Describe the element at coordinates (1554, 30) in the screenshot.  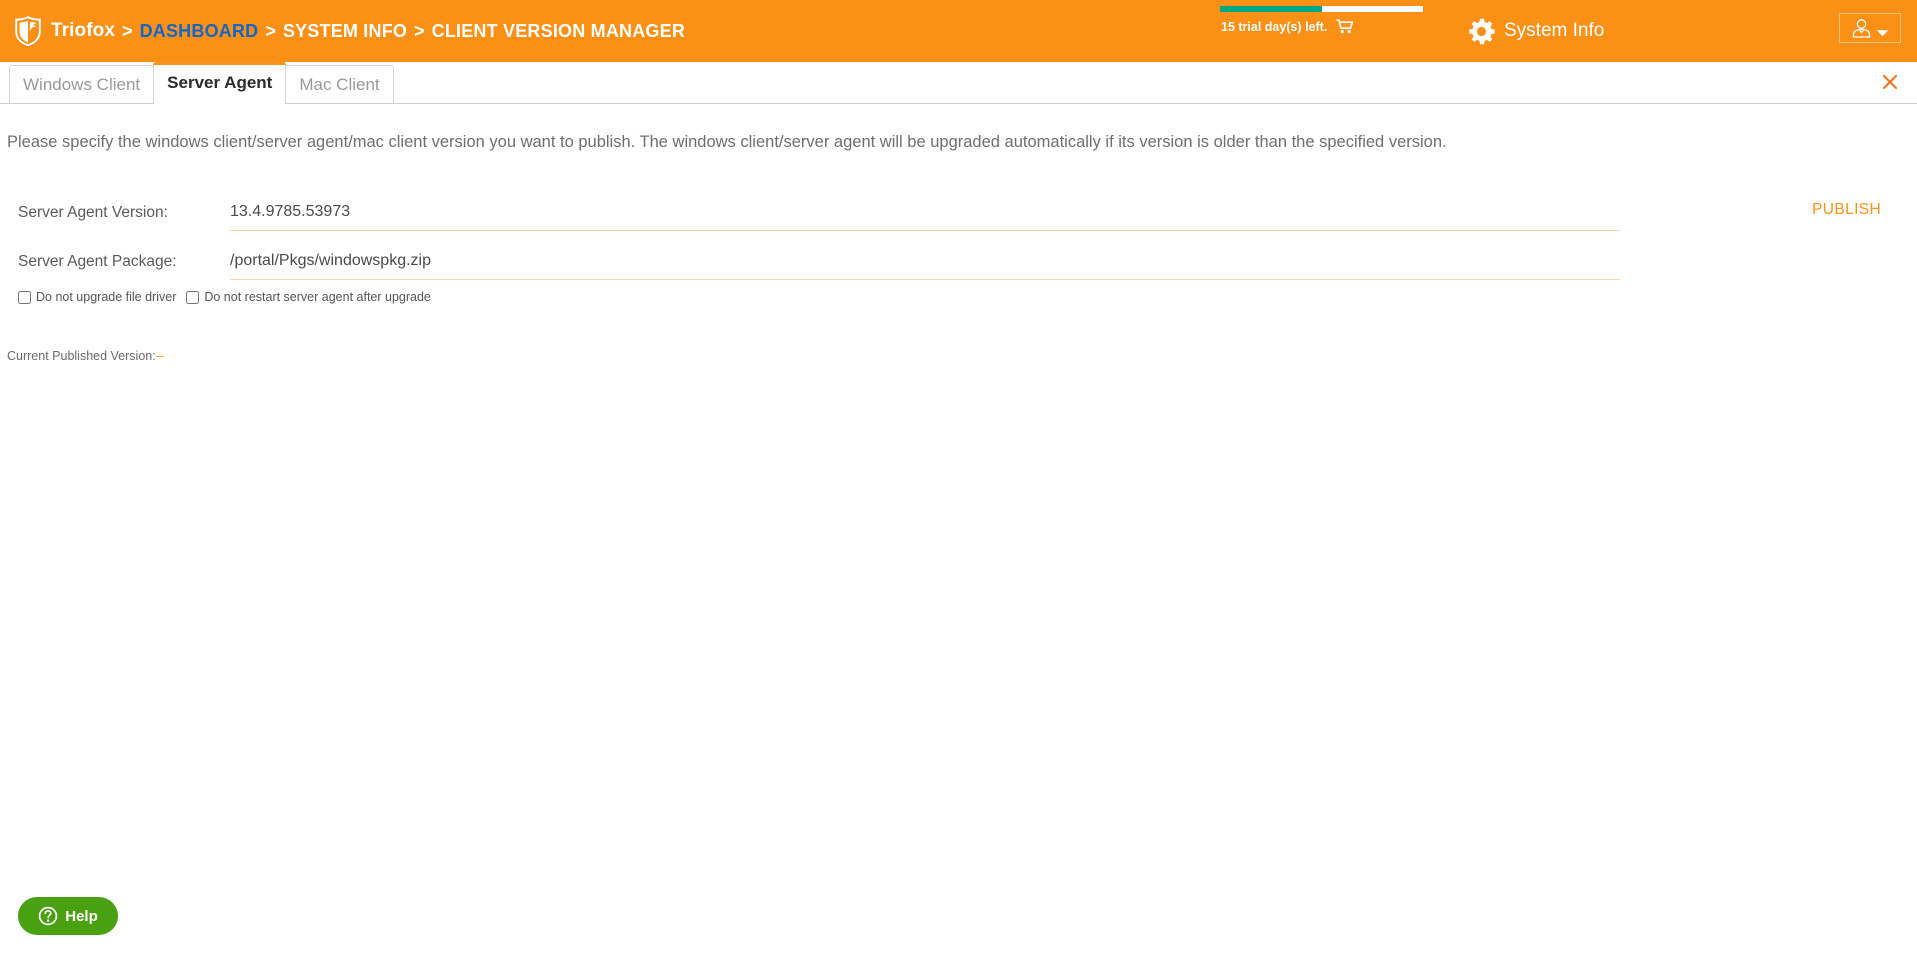
I see `system-info-label: System Info` at that location.